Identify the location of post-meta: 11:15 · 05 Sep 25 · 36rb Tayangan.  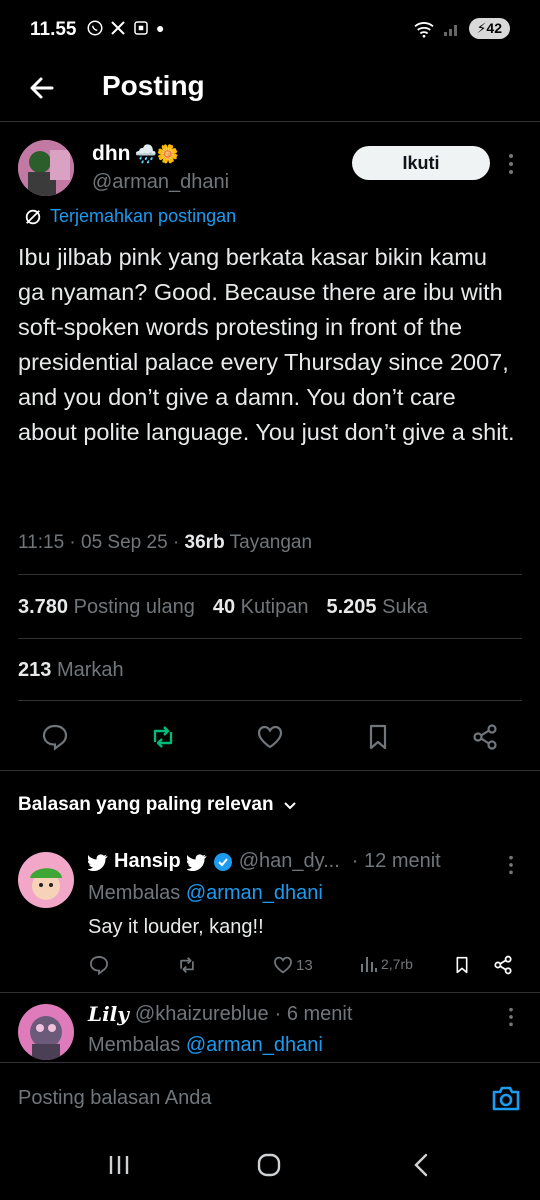
(165, 543).